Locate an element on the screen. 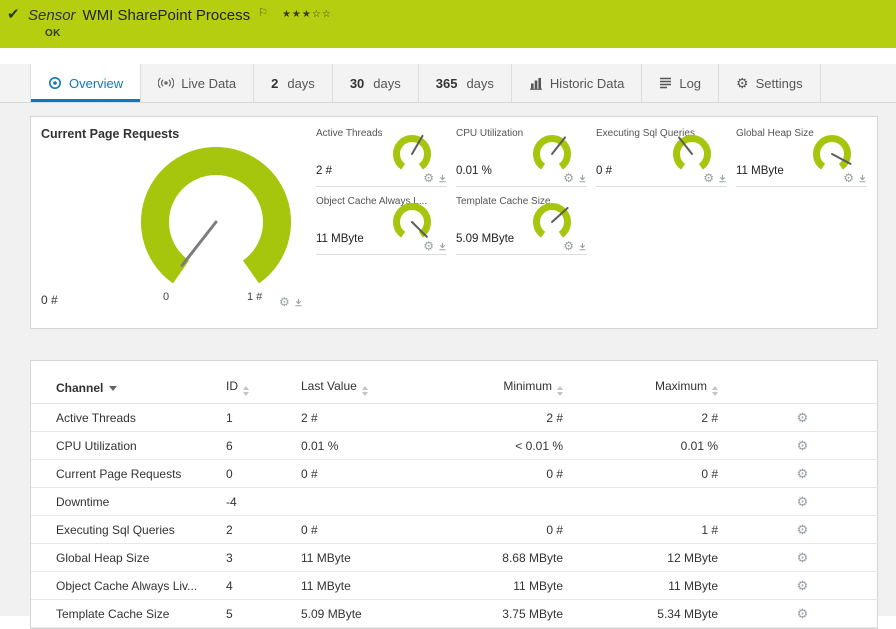 The image size is (896, 629). table-row: Executing Sql Queries 2 0 #0 #1 # ⚙ is located at coordinates (455, 529).